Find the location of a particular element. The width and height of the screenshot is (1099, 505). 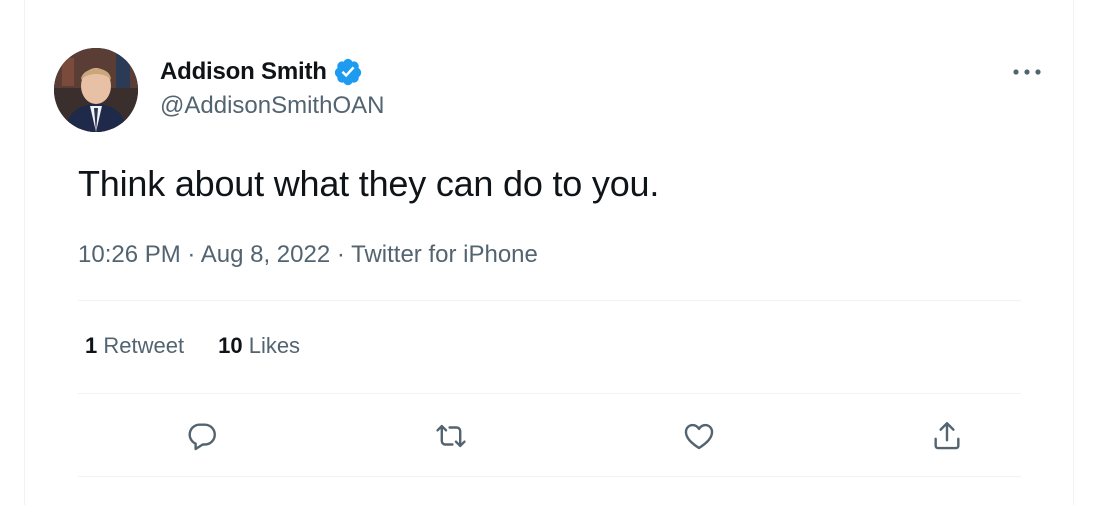

user-names: Addison Smith @AddisonSmithOAN is located at coordinates (272, 88).